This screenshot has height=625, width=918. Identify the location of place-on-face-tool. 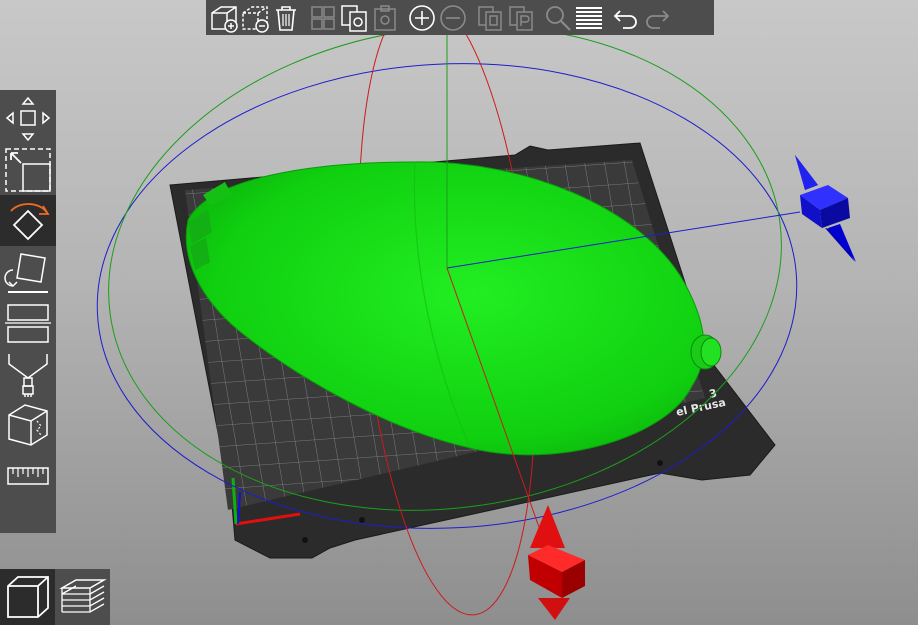
(28, 271).